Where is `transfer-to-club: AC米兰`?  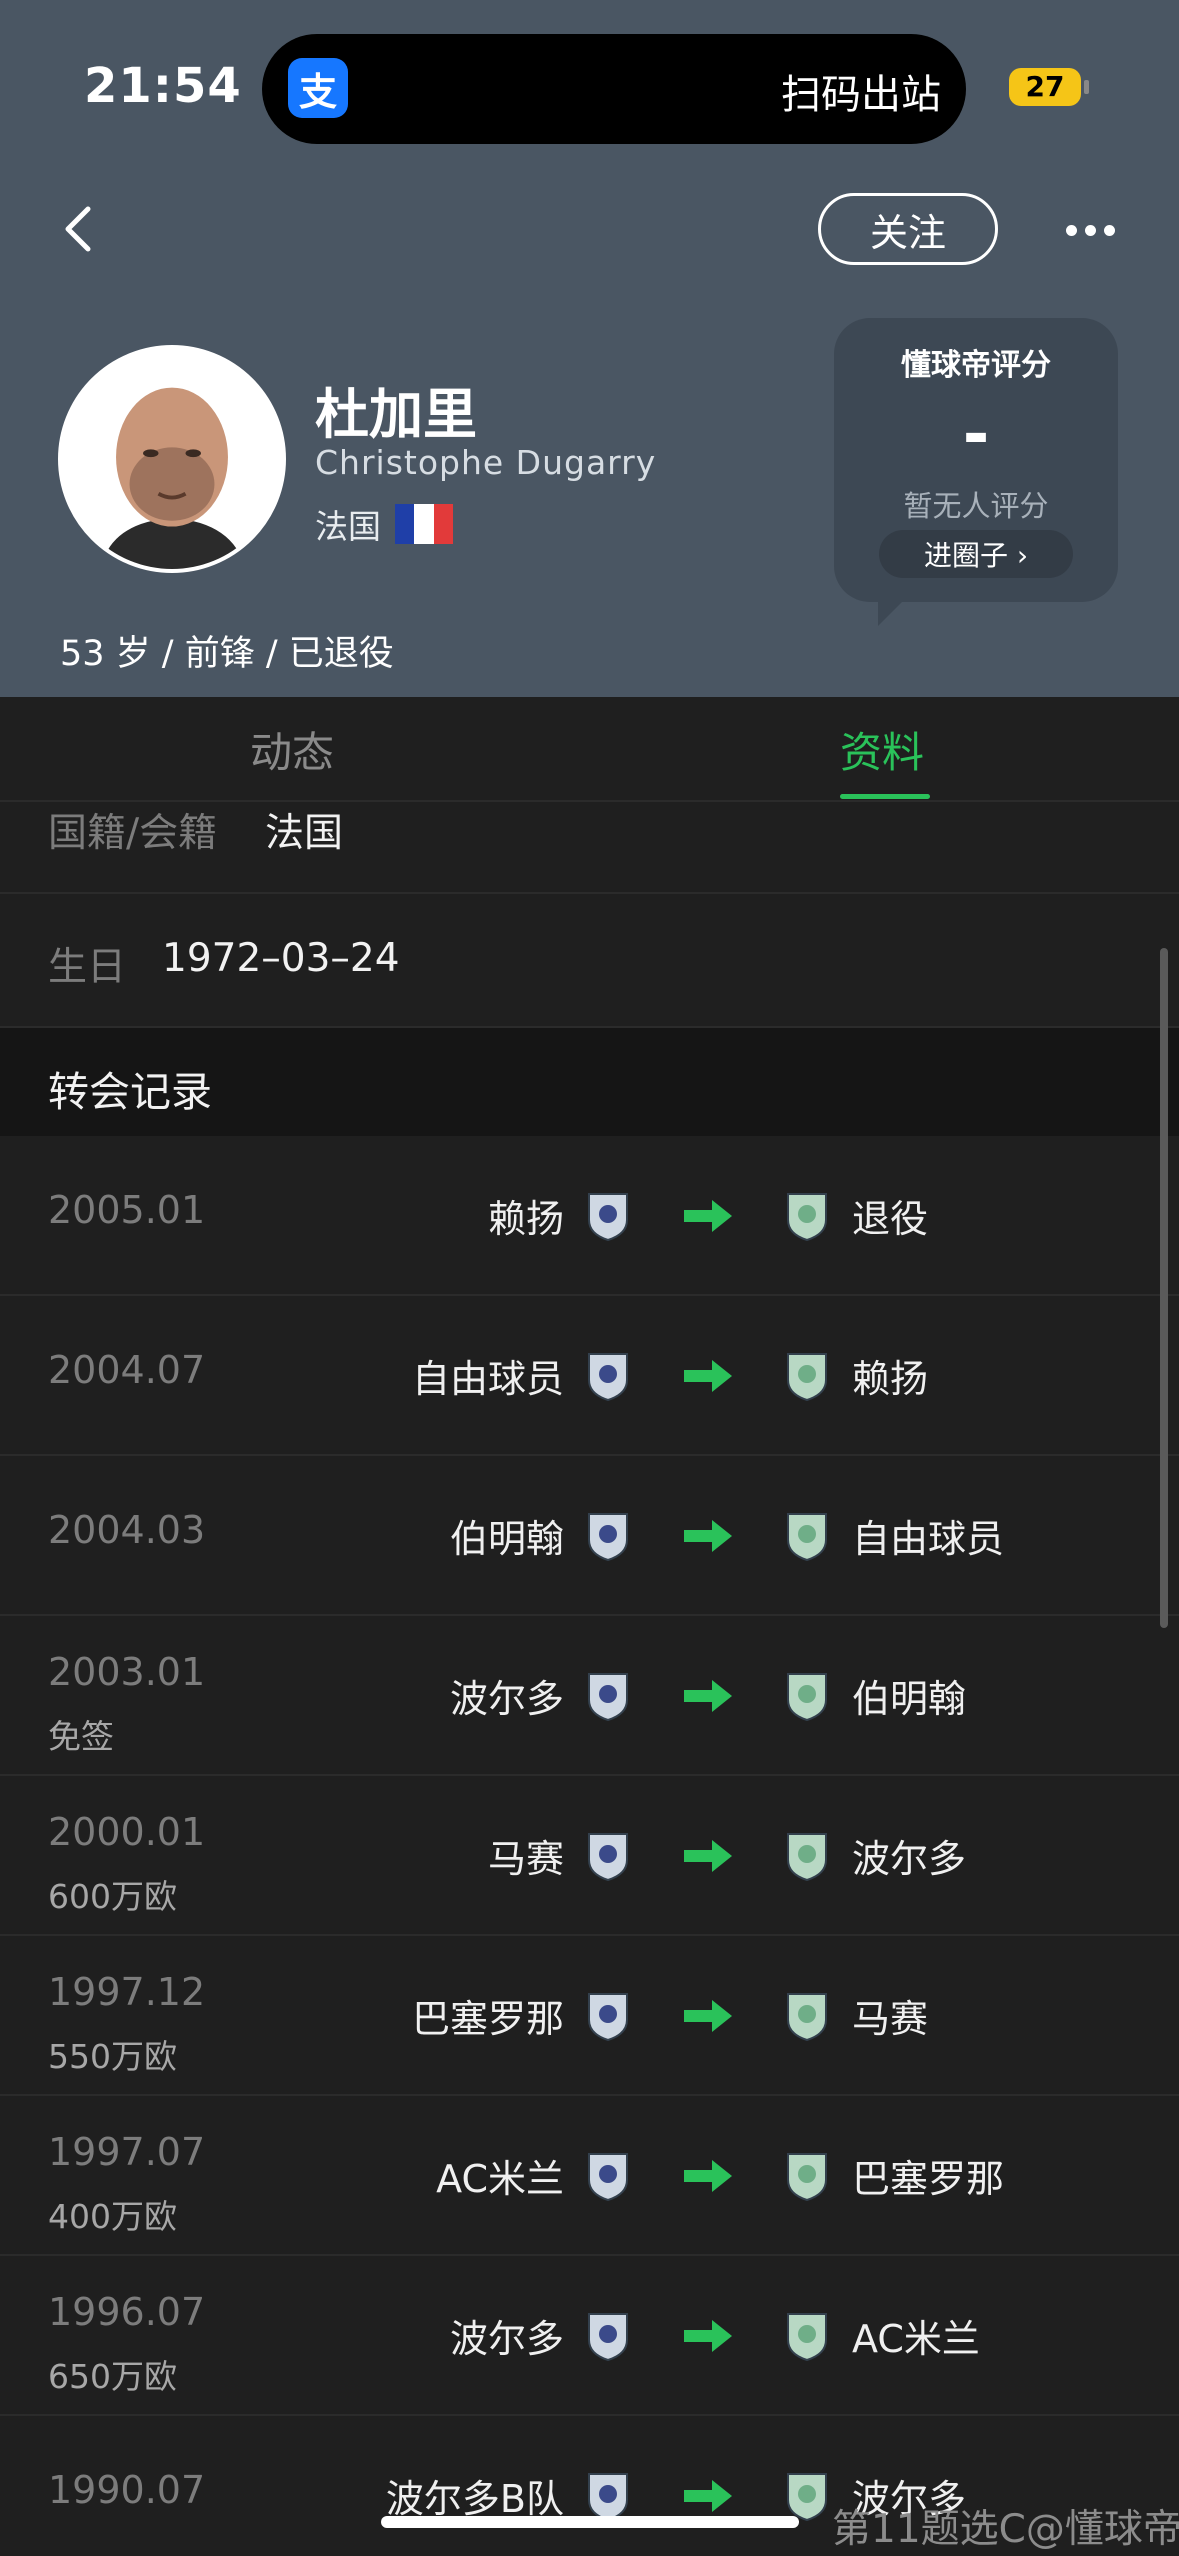
transfer-to-club: AC米兰 is located at coordinates (916, 2339).